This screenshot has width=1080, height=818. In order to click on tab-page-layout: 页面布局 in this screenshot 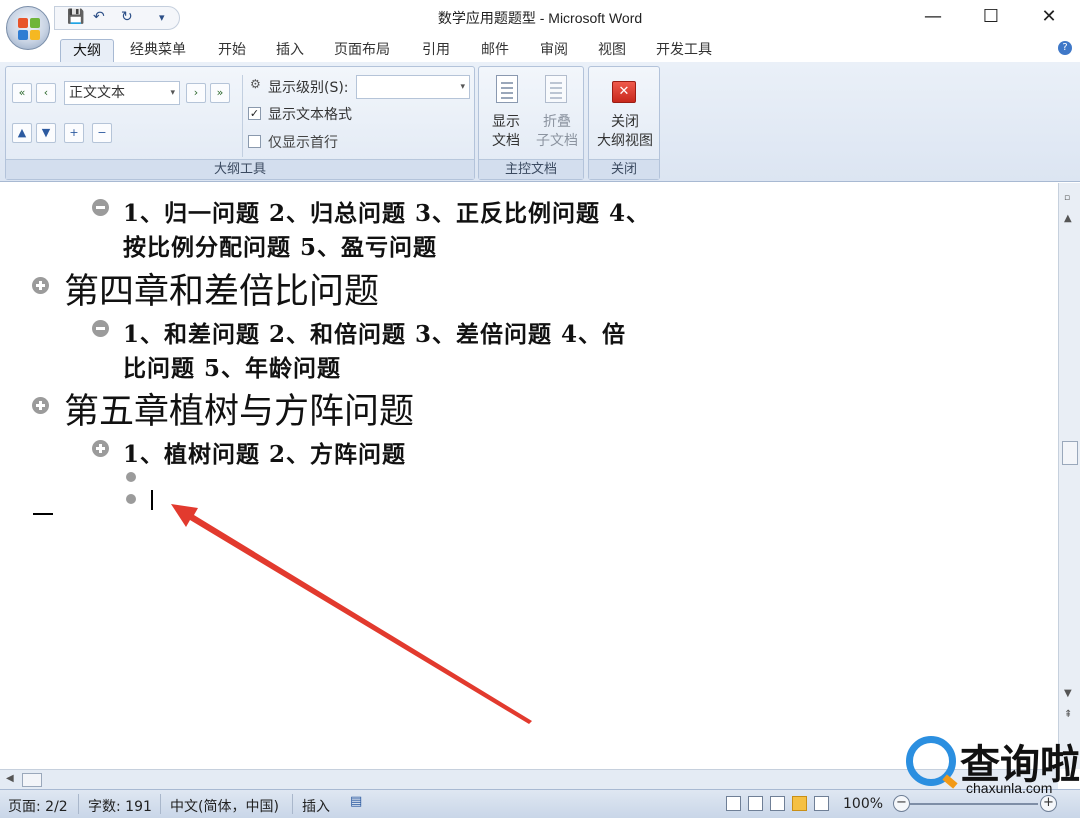, I will do `click(362, 50)`.